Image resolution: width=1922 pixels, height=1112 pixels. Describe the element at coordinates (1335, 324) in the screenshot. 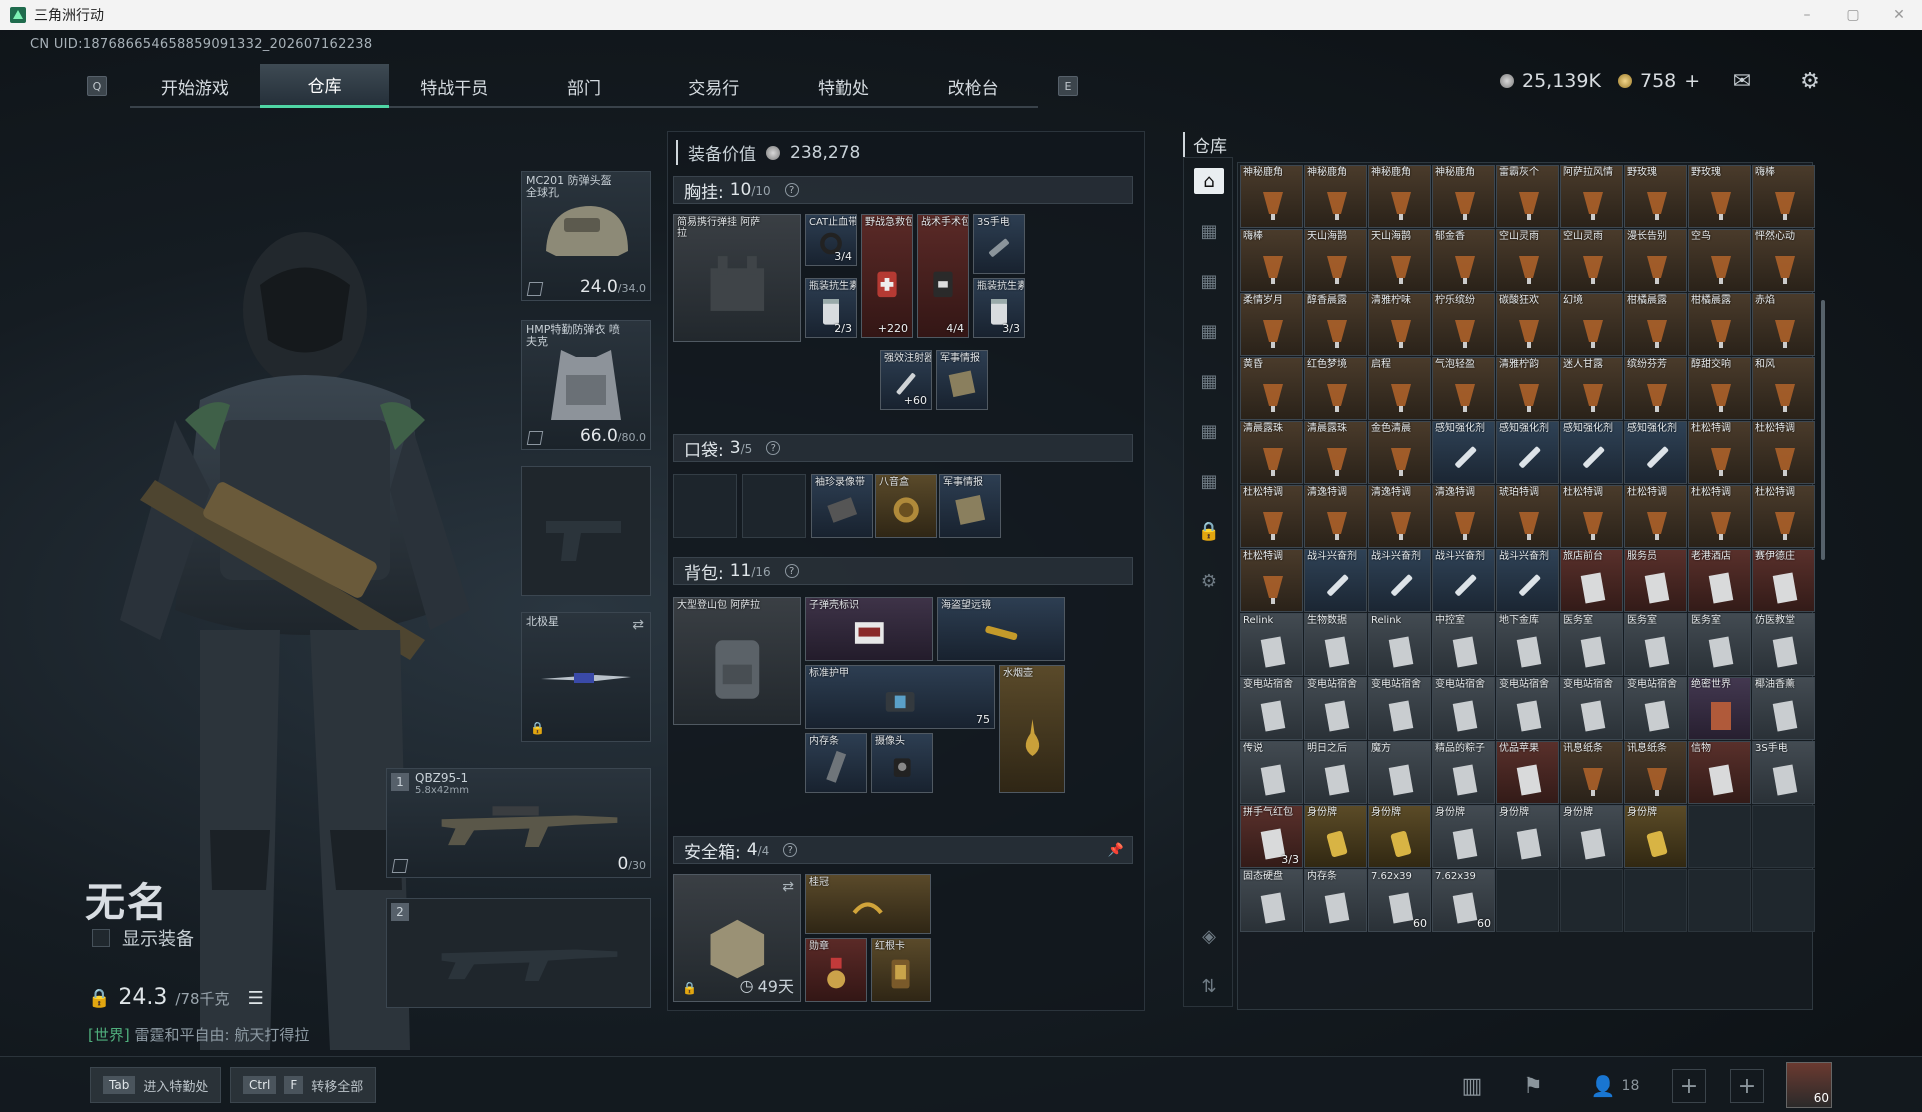

I see `warehouse-item: 醇香晨露` at that location.